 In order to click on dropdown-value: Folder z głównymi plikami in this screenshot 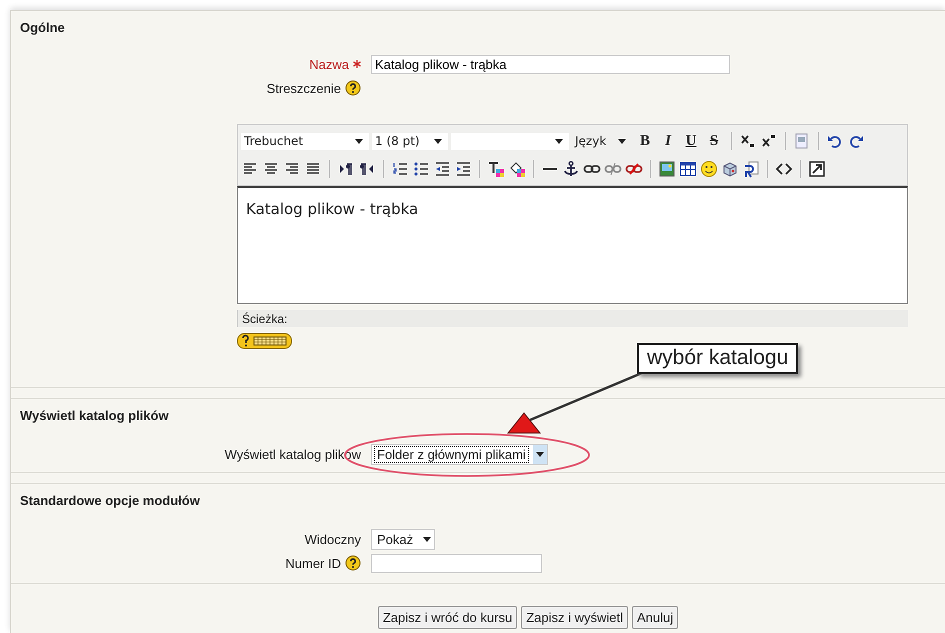, I will do `click(451, 454)`.